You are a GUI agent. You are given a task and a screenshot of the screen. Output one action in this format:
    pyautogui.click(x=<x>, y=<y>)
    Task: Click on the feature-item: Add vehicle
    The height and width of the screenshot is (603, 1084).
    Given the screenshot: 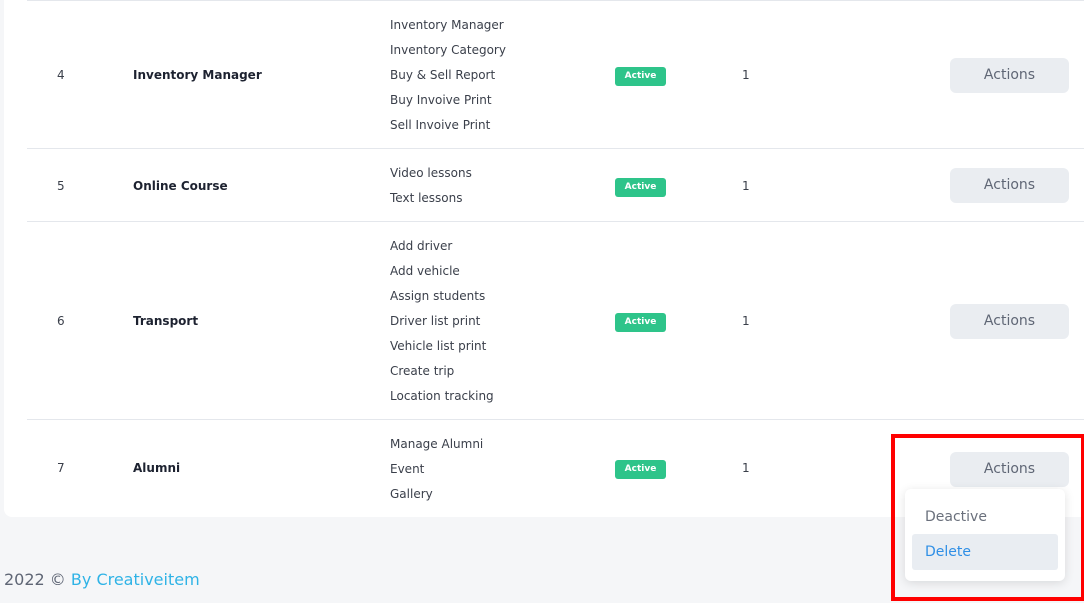 What is the action you would take?
    pyautogui.click(x=425, y=271)
    